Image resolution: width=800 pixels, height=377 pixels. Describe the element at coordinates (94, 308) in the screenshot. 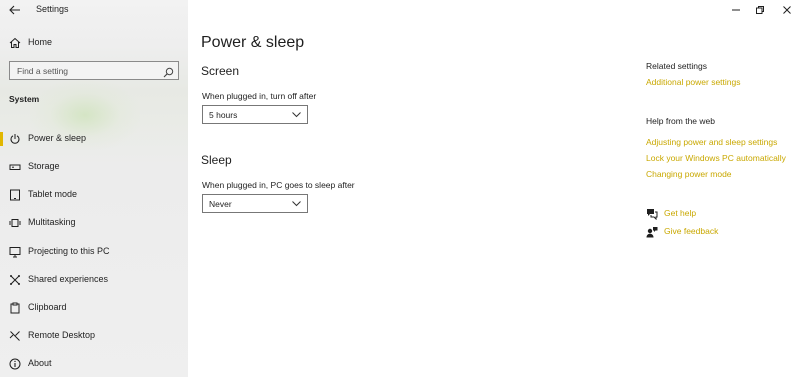

I see `nav-item-clipboard: Clipboard` at that location.